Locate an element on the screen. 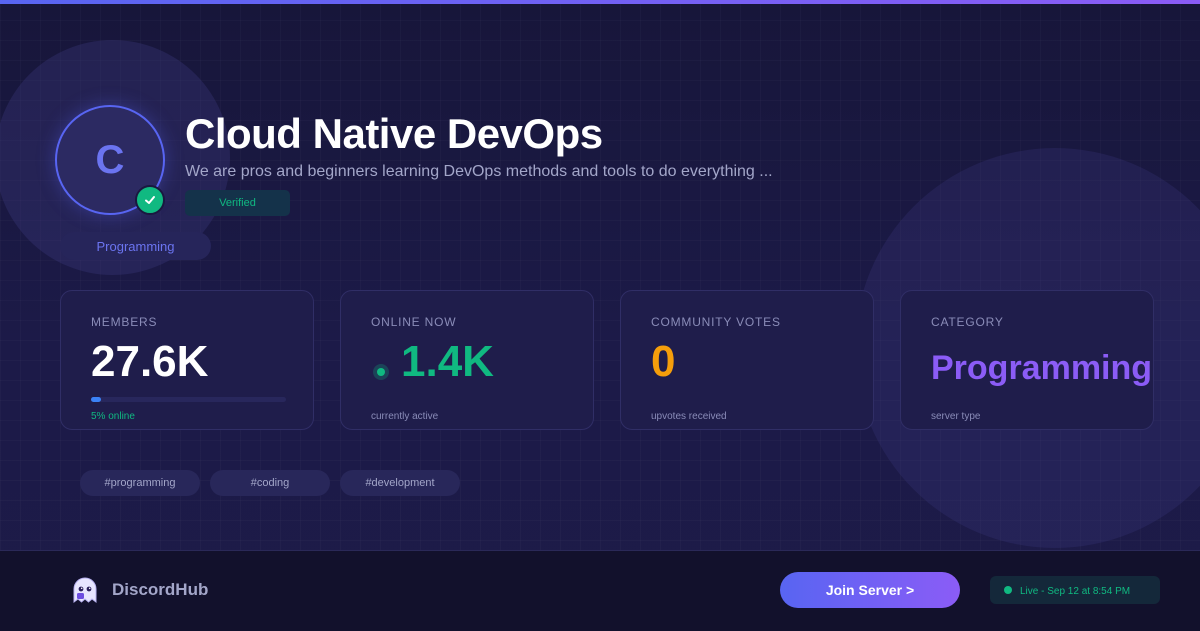 Image resolution: width=1200 pixels, height=631 pixels. online-card: ONLINE NOW 1.4K currently active is located at coordinates (467, 360).